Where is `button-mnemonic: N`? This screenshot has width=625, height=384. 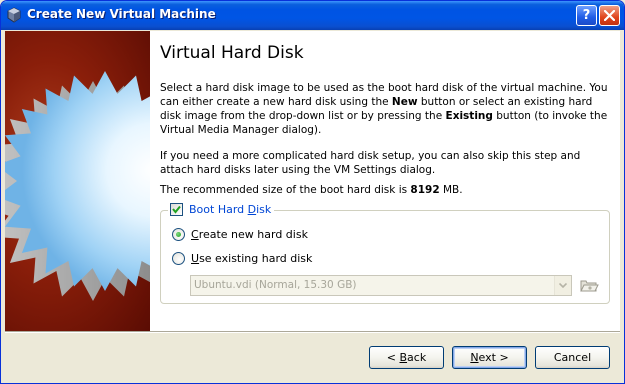 button-mnemonic: N is located at coordinates (474, 357).